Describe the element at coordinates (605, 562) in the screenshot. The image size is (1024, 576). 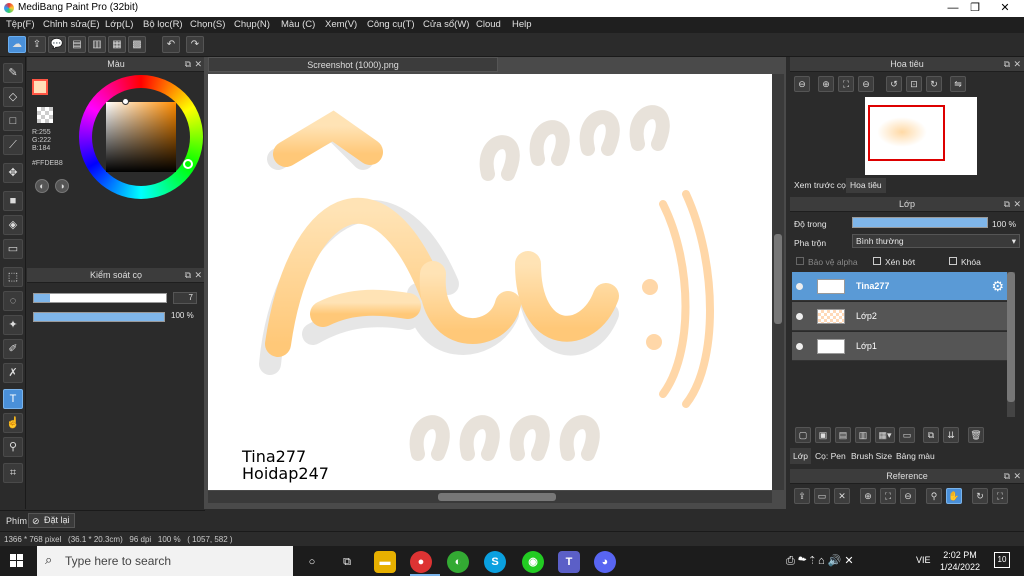
I see `discord-icon: ◕` at that location.